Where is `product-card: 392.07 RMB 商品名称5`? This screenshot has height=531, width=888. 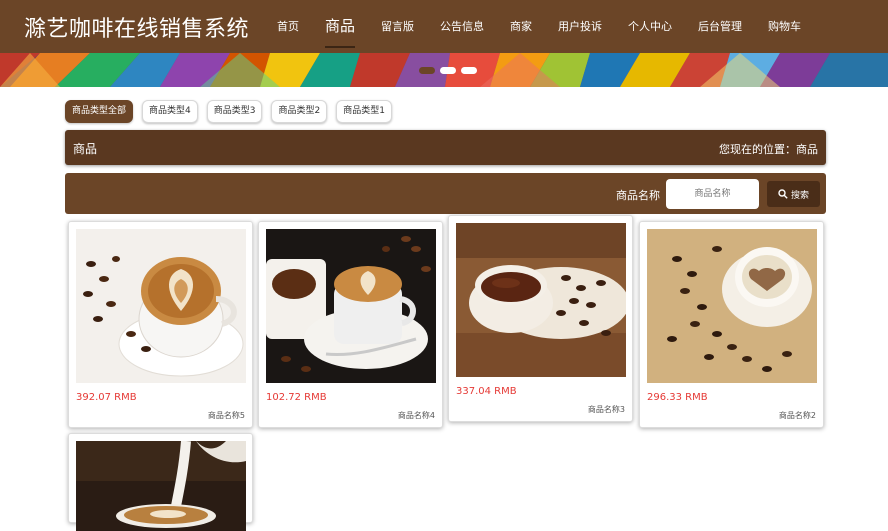
product-card: 392.07 RMB 商品名称5 is located at coordinates (160, 324).